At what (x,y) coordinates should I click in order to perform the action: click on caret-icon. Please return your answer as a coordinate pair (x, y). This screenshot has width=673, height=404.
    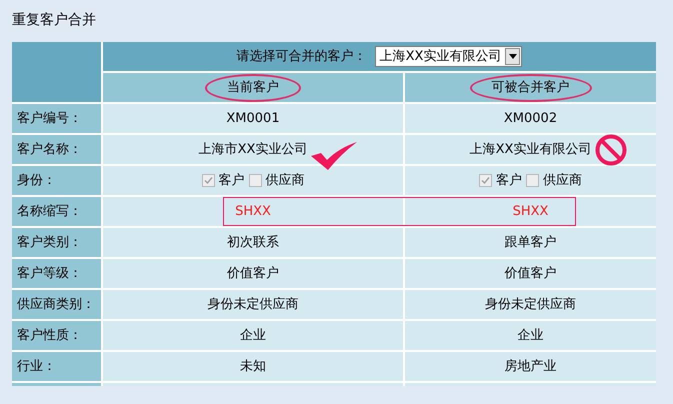
    Looking at the image, I should click on (512, 56).